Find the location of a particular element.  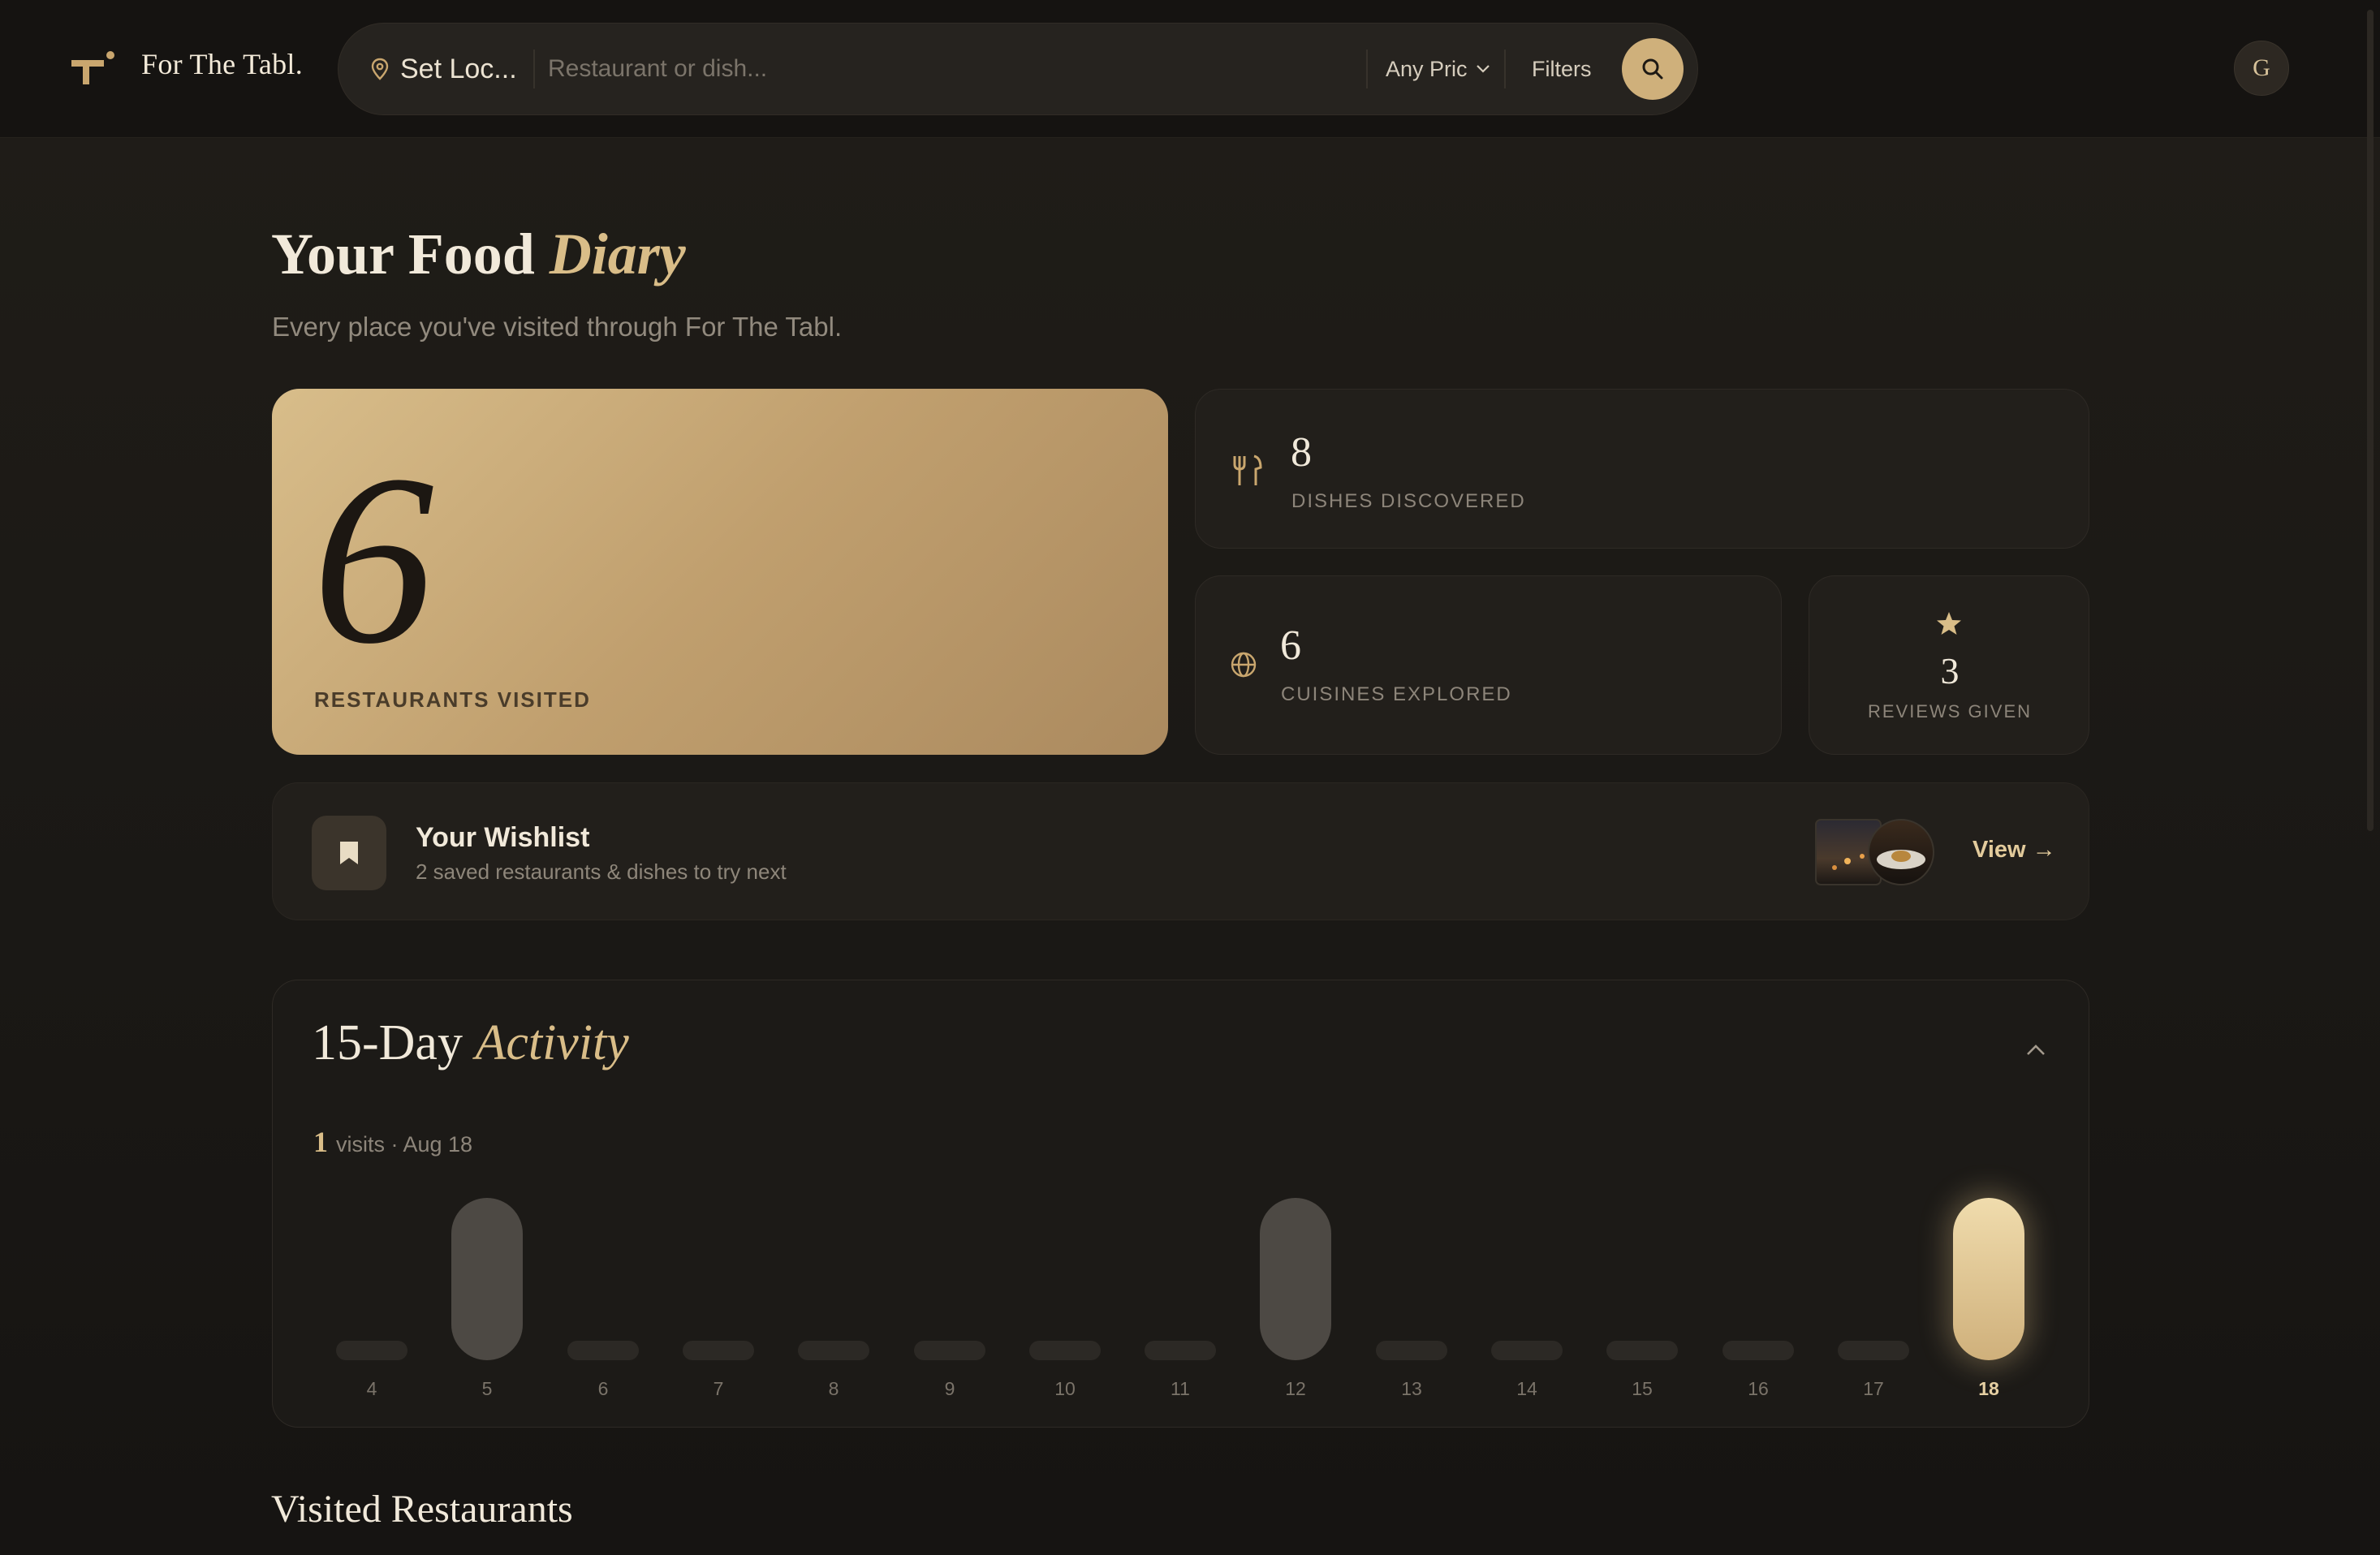

page-title-accent: Diary is located at coordinates (618, 254).